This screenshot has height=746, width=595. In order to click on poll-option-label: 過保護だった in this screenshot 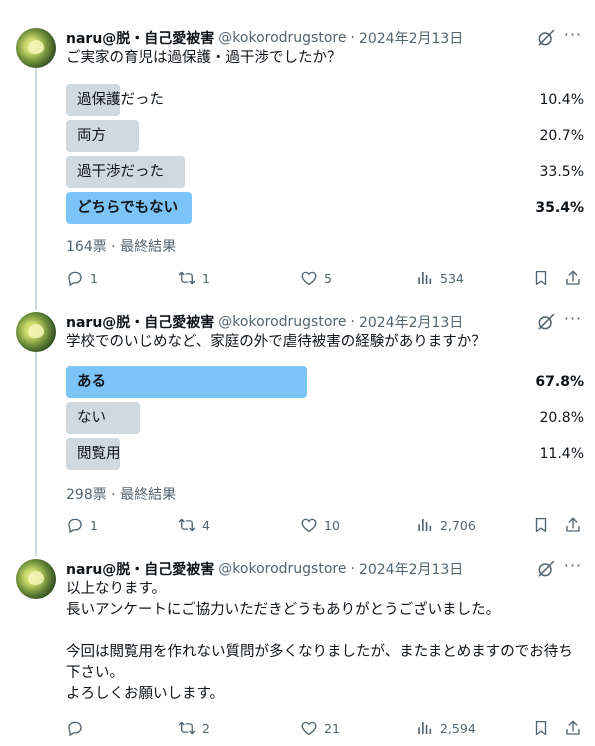, I will do `click(120, 100)`.